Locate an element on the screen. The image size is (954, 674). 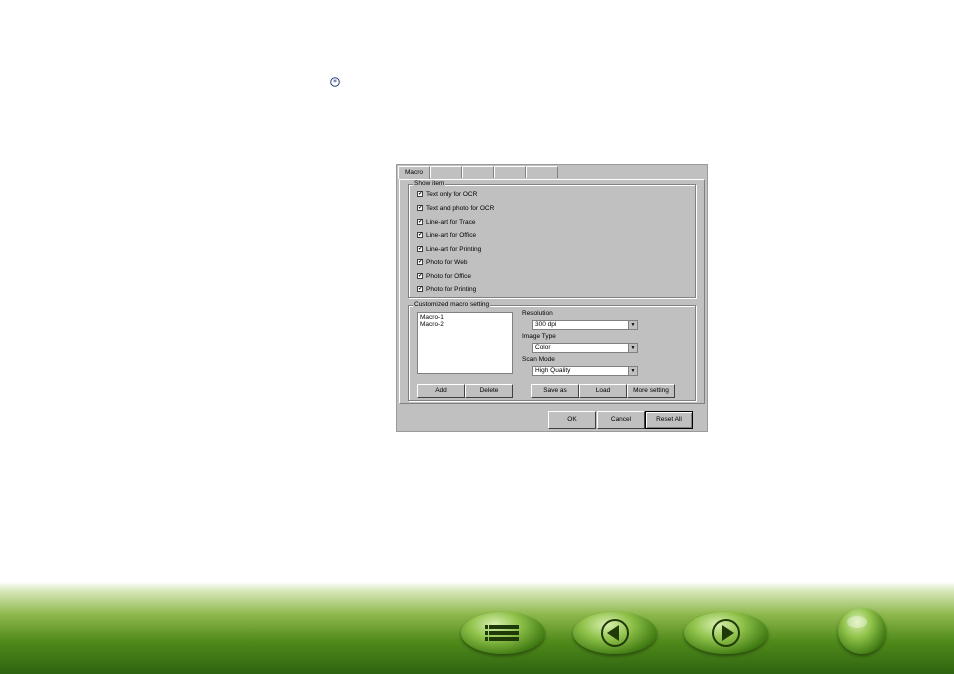
cancel-button: Cancel is located at coordinates (621, 420).